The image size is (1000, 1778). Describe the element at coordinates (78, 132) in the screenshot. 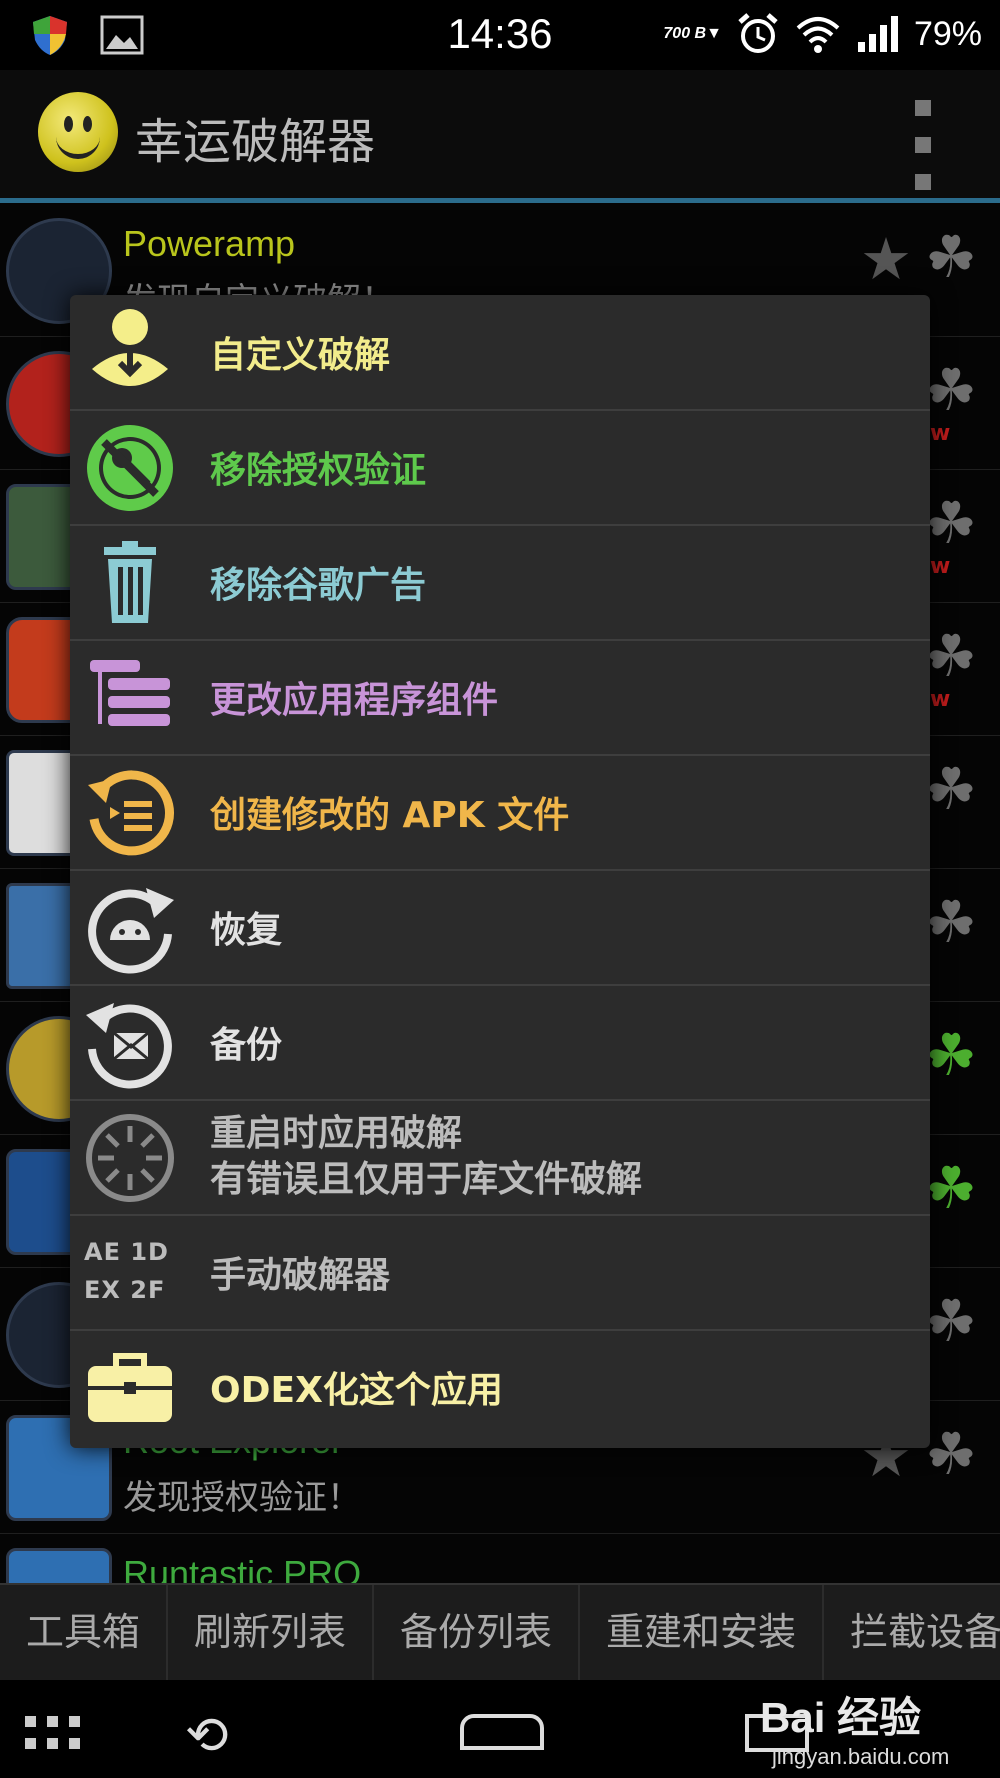

I see `smiley-icon` at that location.